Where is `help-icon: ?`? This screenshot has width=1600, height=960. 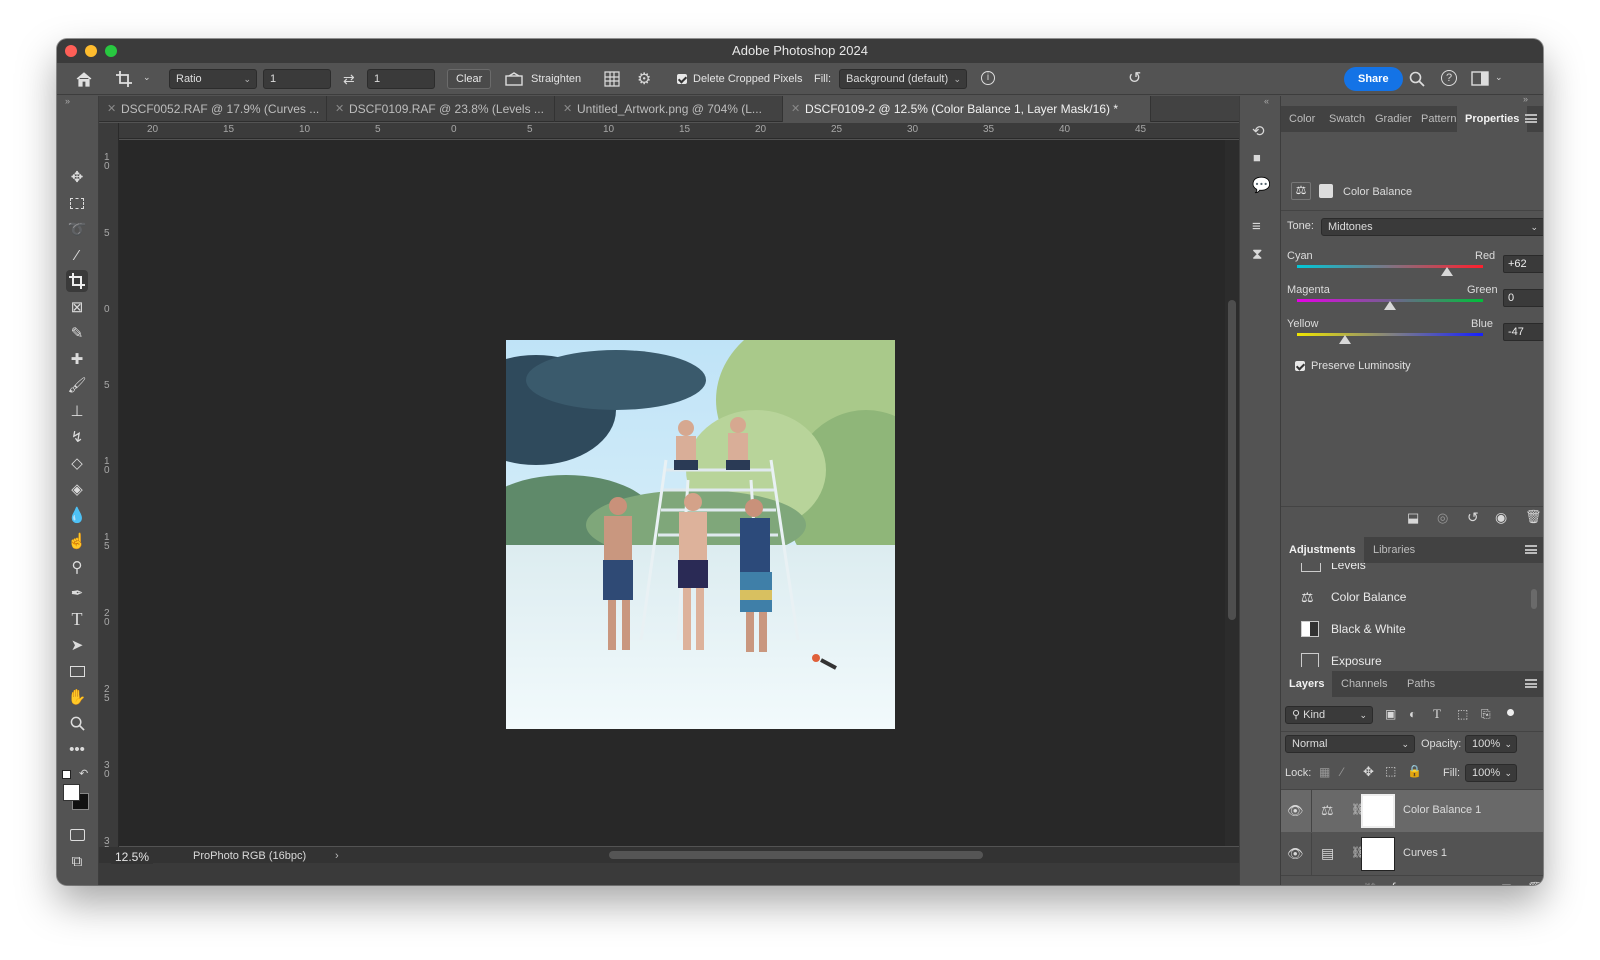 help-icon: ? is located at coordinates (1449, 78).